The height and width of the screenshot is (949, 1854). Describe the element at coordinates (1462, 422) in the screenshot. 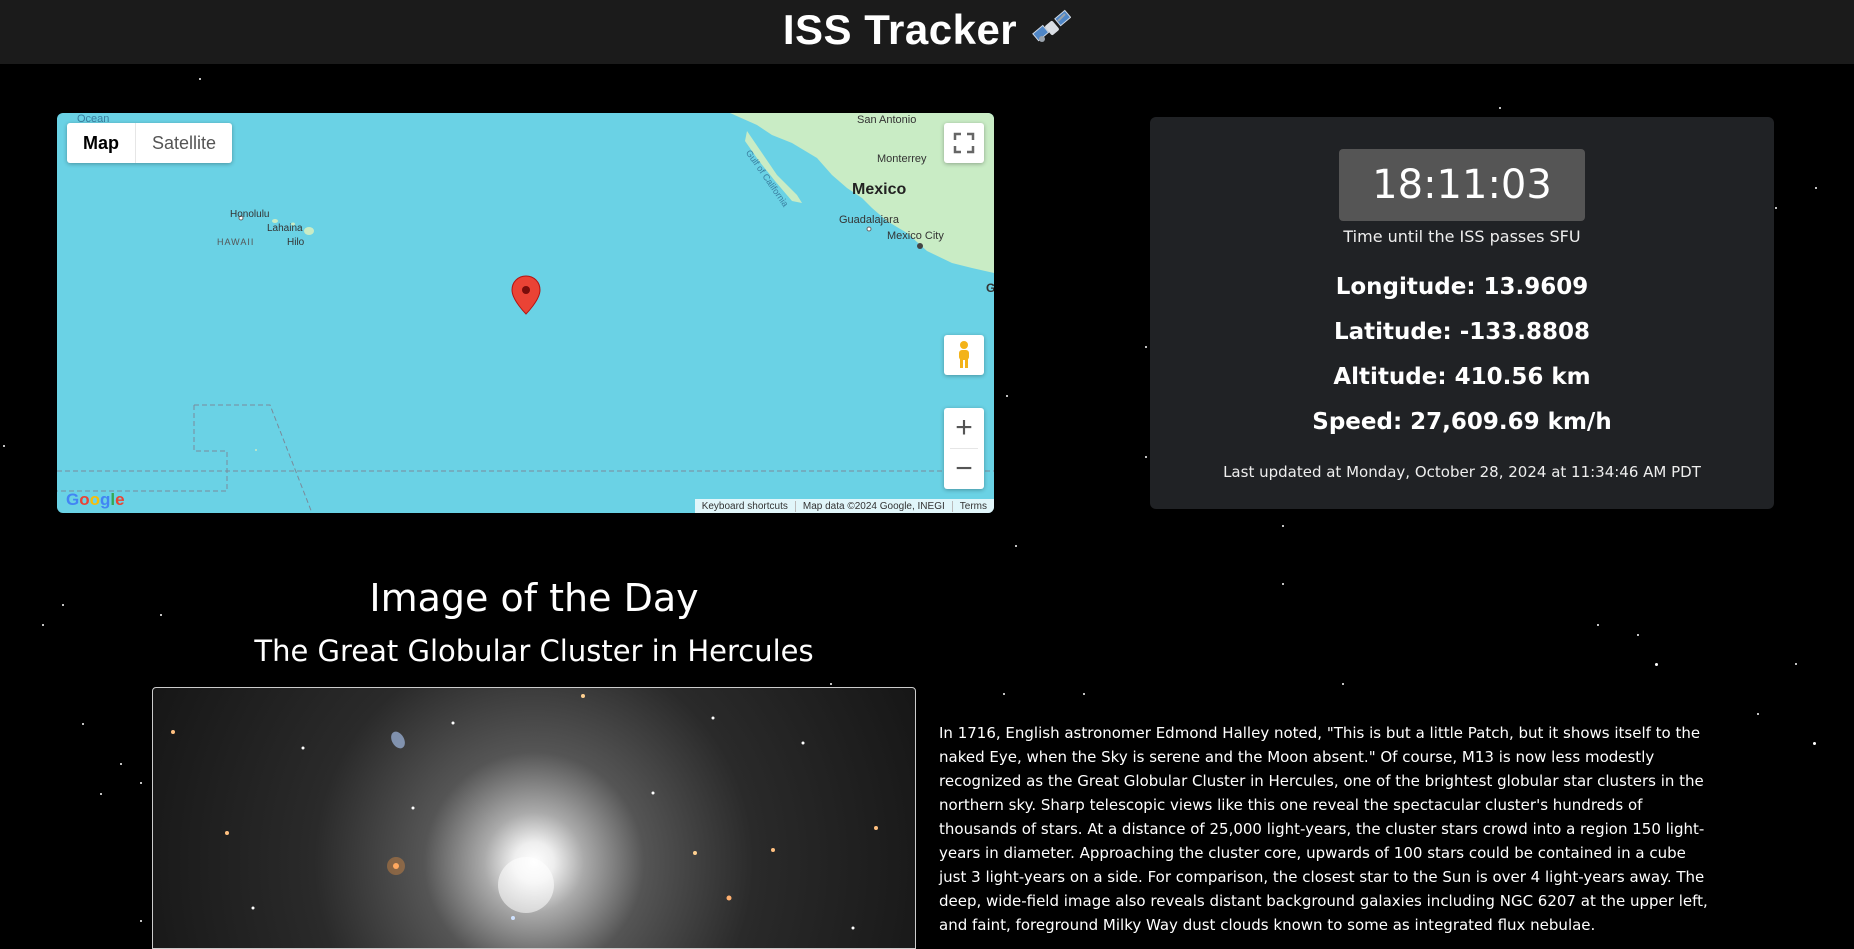

I see `speed-value: Speed: 27,609.69 km/h` at that location.